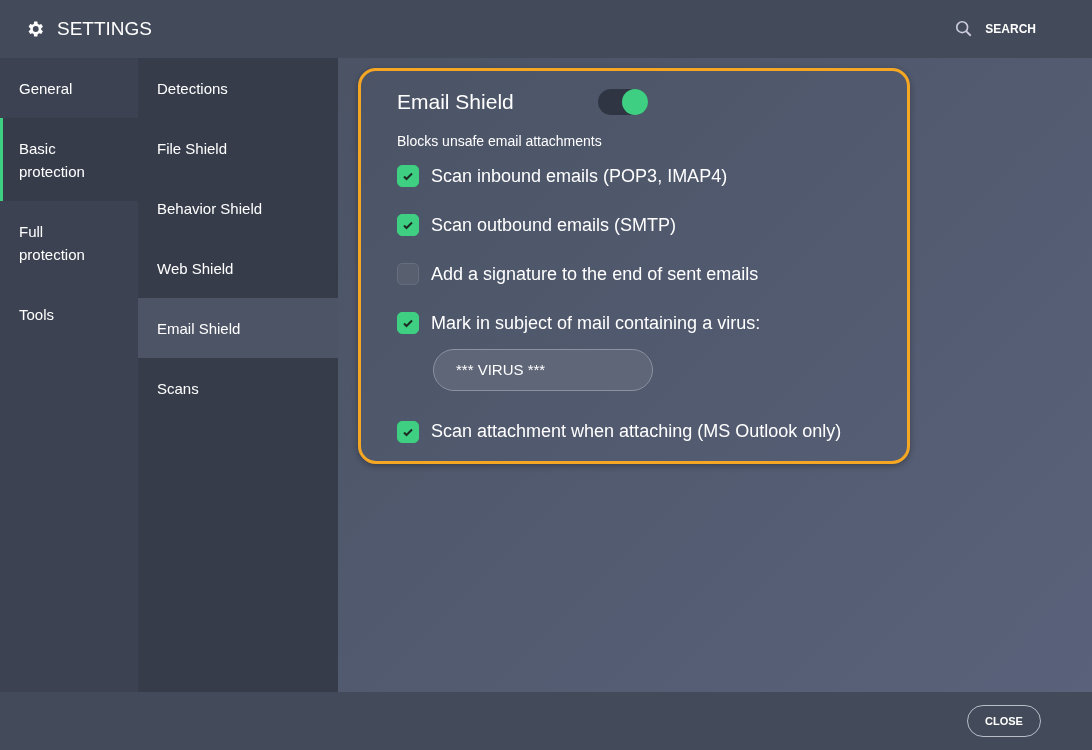 This screenshot has width=1092, height=750. I want to click on toggle-switch, so click(622, 102).